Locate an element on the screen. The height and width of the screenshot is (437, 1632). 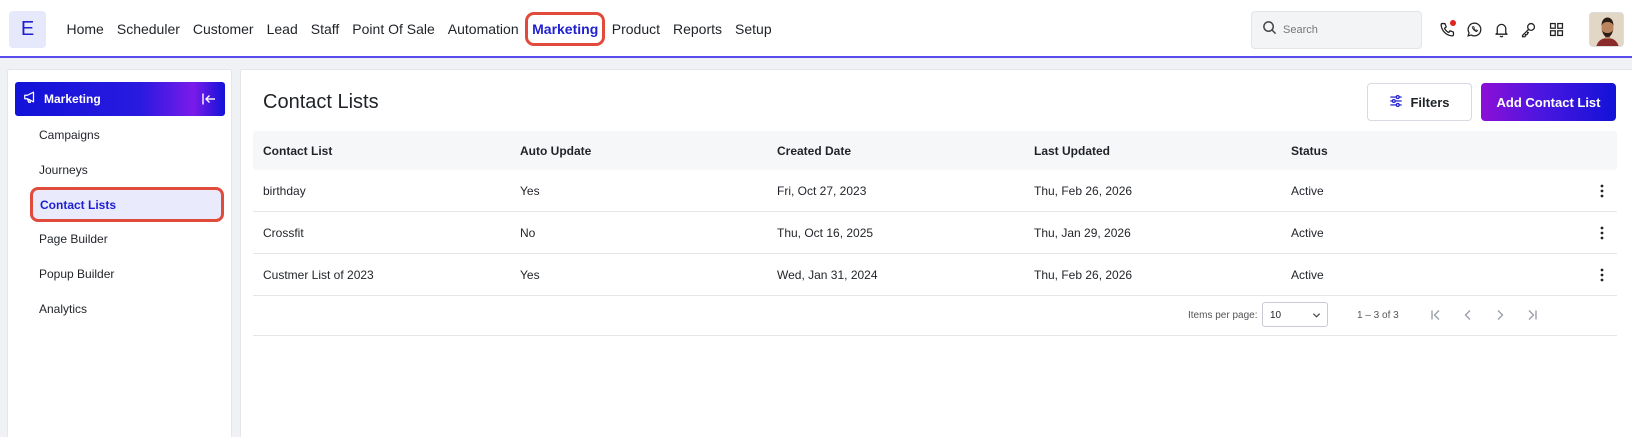
apps-grid-icon is located at coordinates (1556, 29).